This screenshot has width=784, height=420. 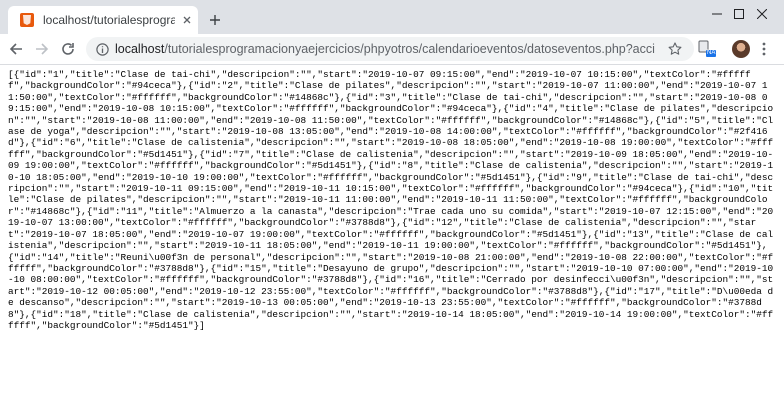 I want to click on url-host: localhost, so click(x=140, y=49).